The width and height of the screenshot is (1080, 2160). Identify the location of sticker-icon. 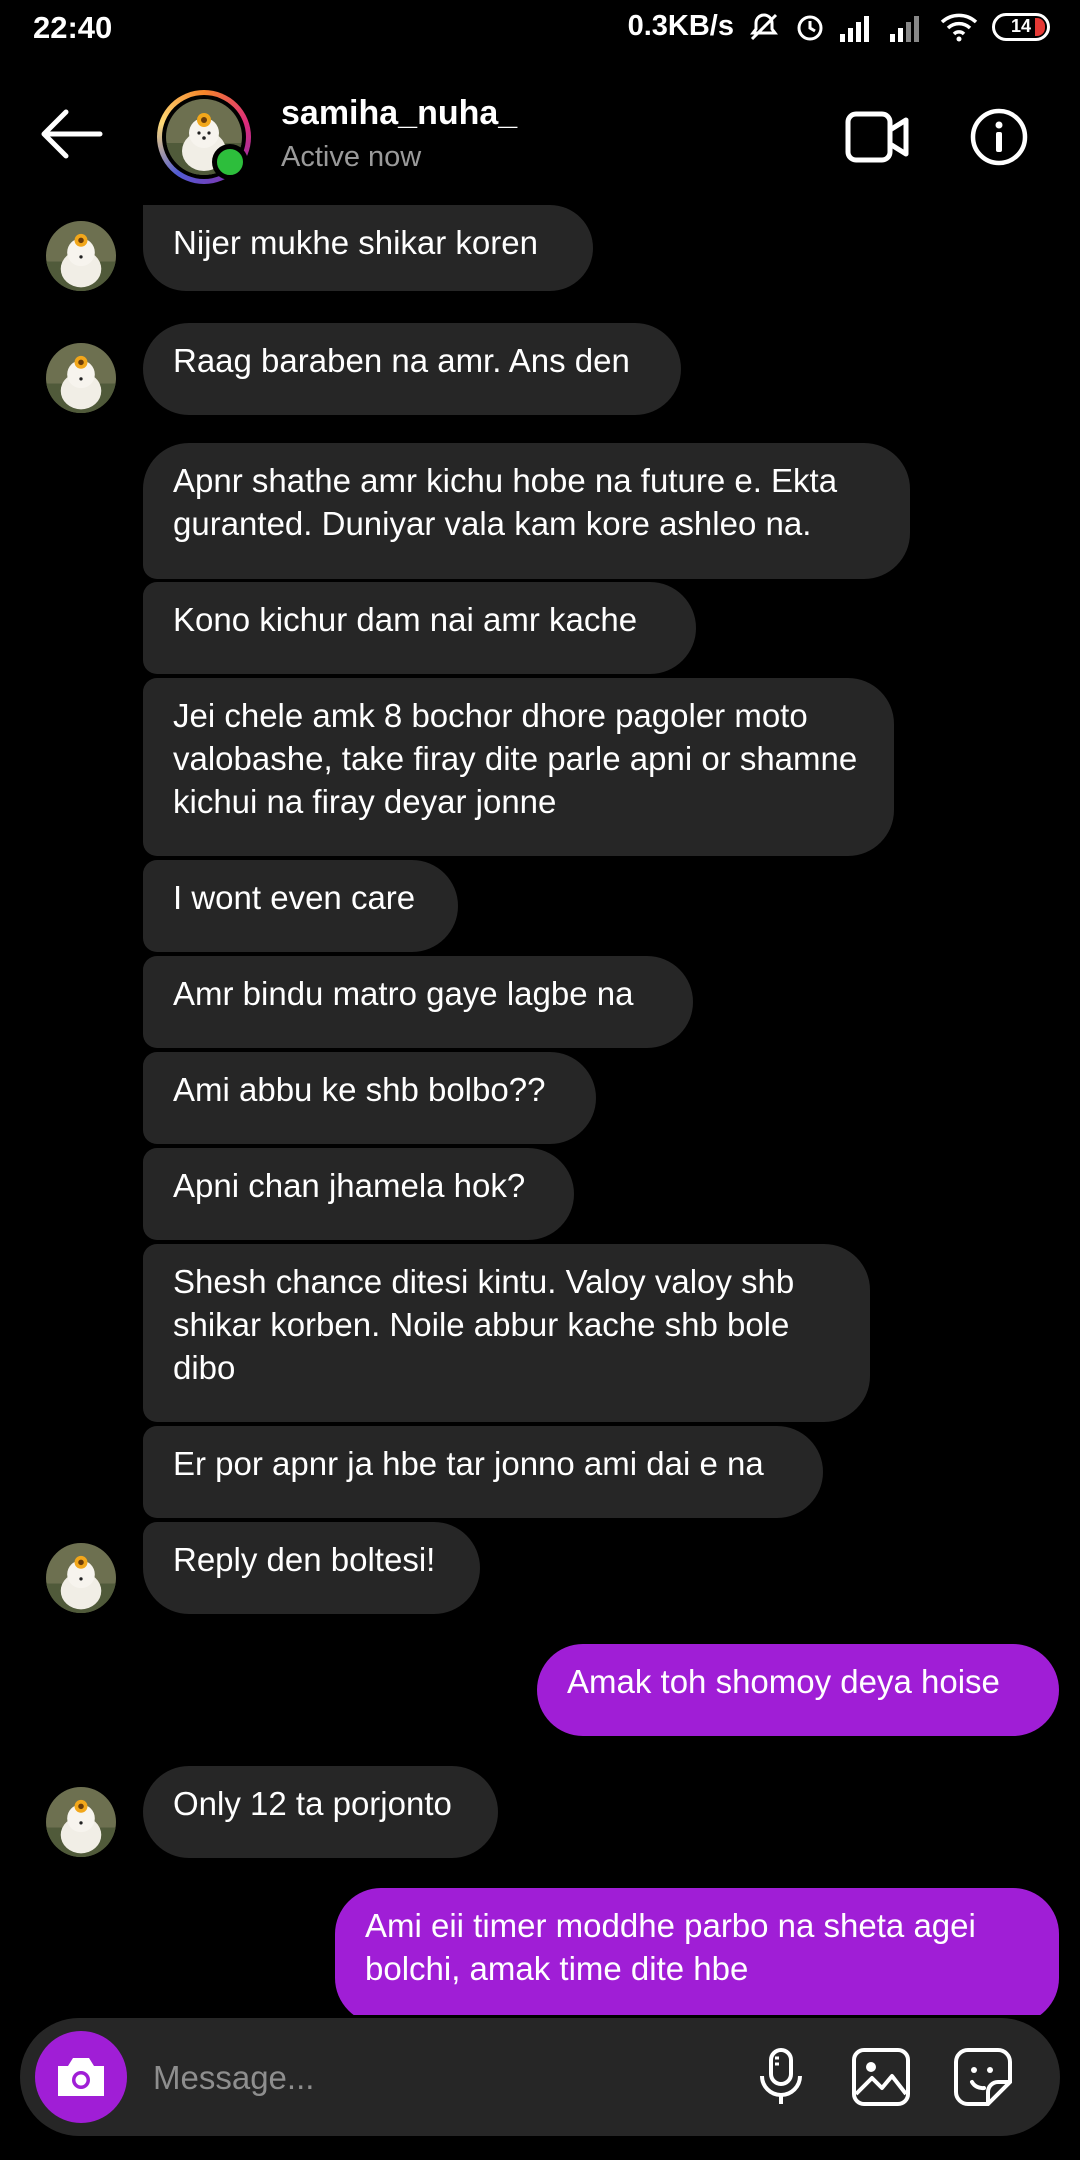
(983, 2077).